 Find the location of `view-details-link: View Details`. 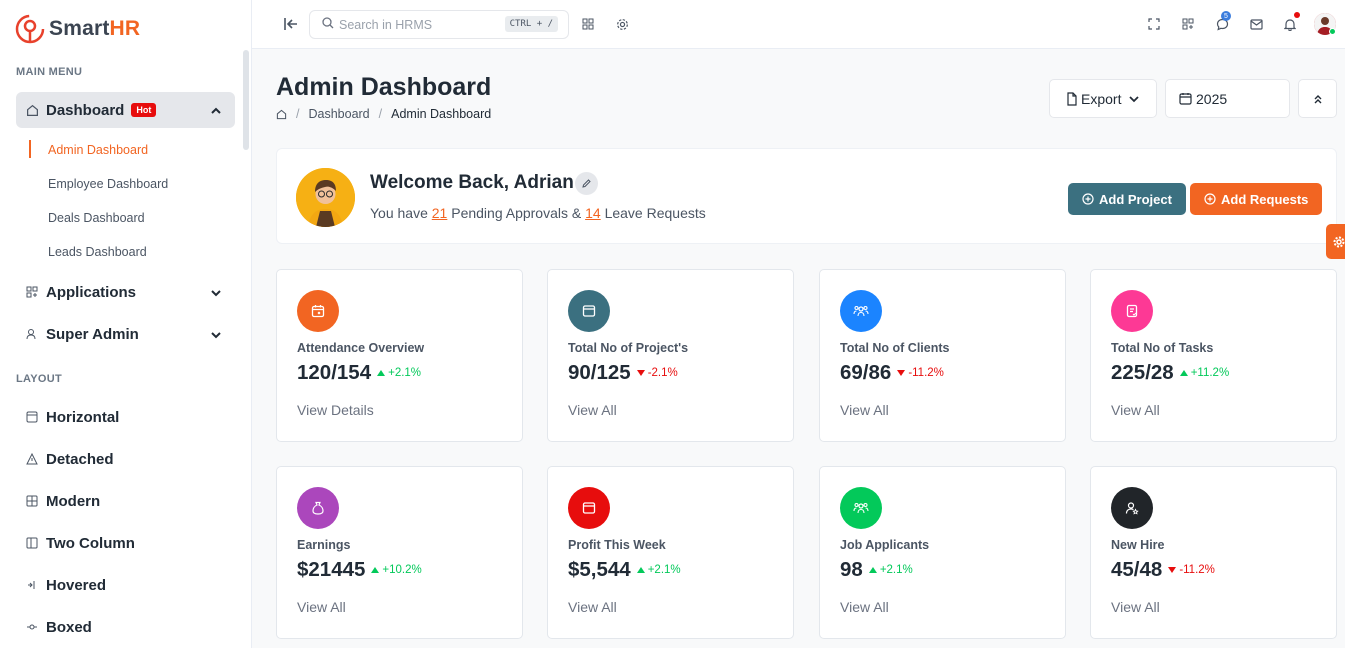

view-details-link: View Details is located at coordinates (335, 410).